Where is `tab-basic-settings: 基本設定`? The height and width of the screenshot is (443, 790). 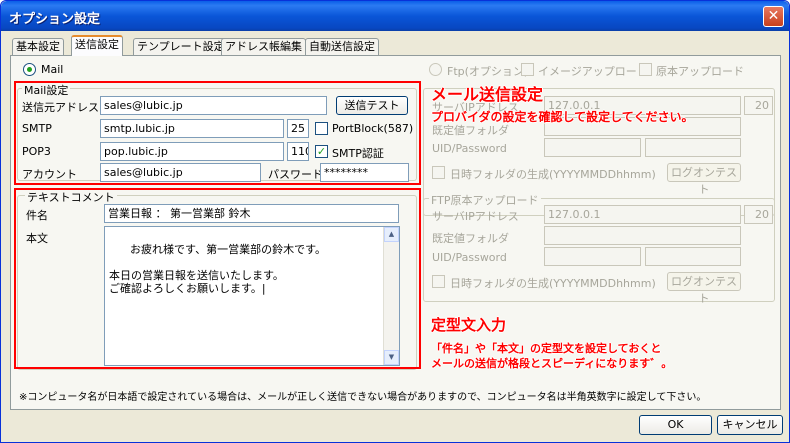
tab-basic-settings: 基本設定 is located at coordinates (38, 46).